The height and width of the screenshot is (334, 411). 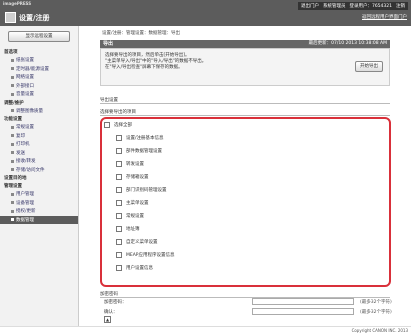 I want to click on confirm-row: 确认： (最多32个字符), so click(x=248, y=311).